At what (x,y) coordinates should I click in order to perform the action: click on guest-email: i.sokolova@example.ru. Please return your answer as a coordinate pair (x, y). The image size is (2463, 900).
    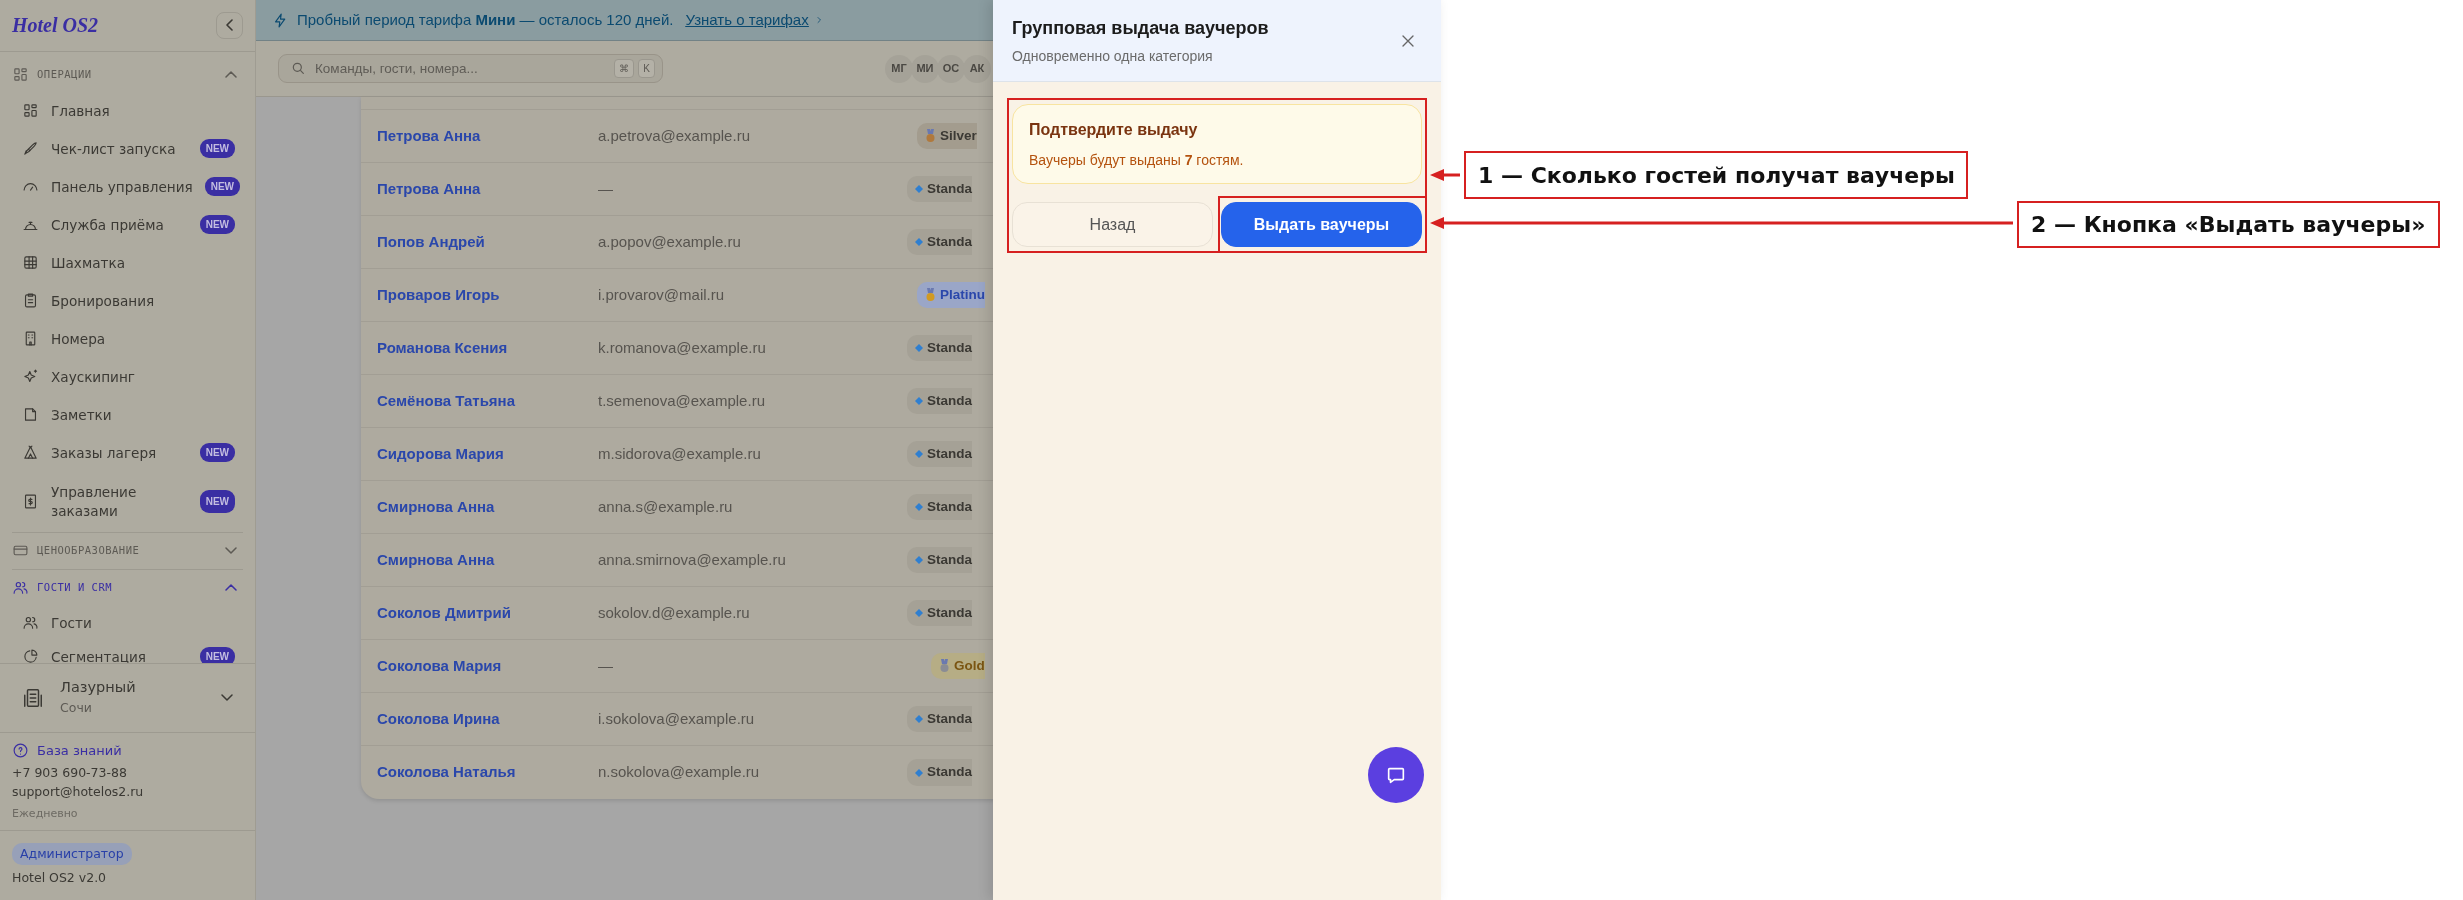
    Looking at the image, I should click on (677, 718).